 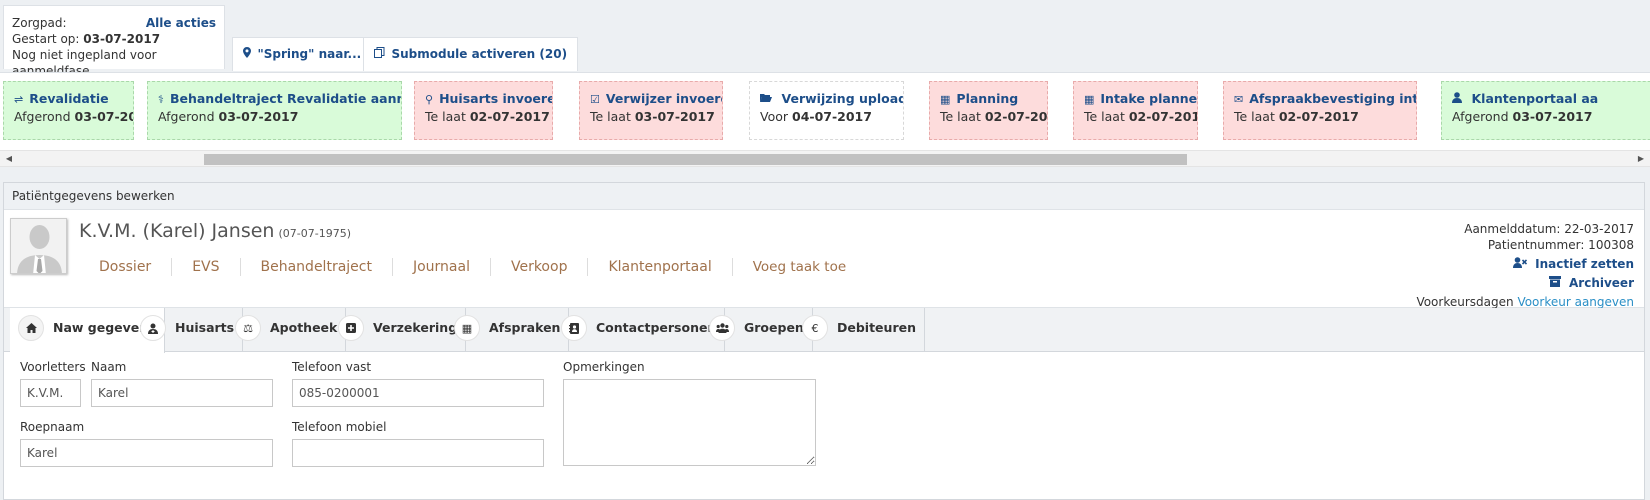 I want to click on envelope-icon: ✉, so click(x=1239, y=99).